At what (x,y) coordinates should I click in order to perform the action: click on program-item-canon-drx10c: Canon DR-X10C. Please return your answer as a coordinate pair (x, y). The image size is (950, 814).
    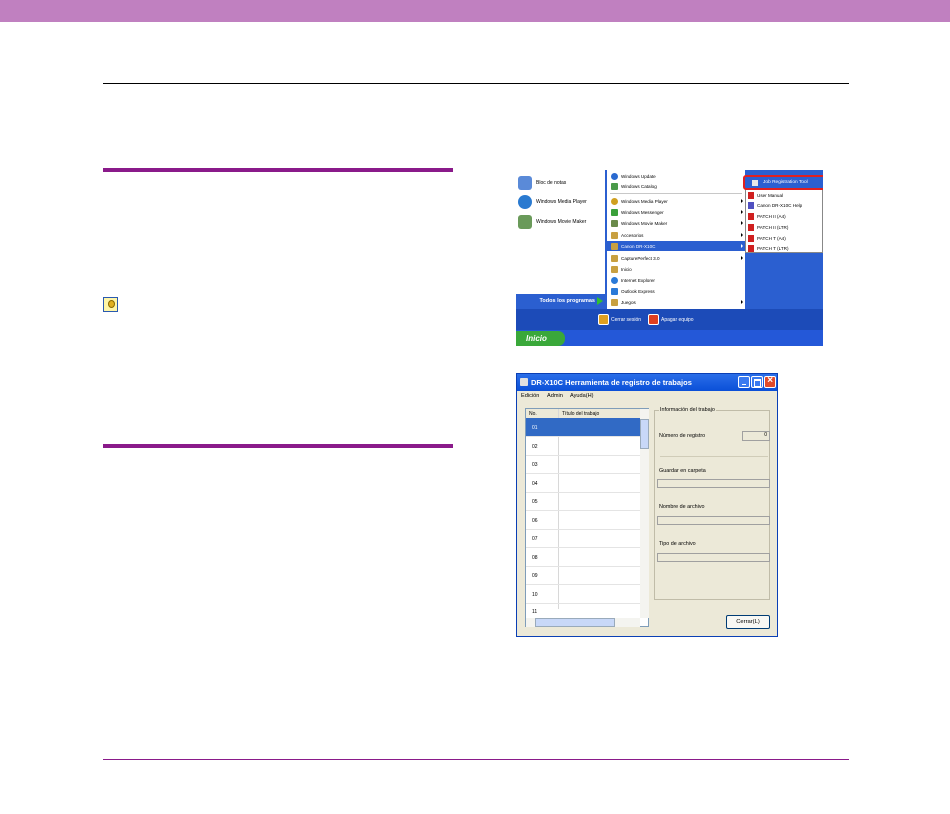
    Looking at the image, I should click on (676, 246).